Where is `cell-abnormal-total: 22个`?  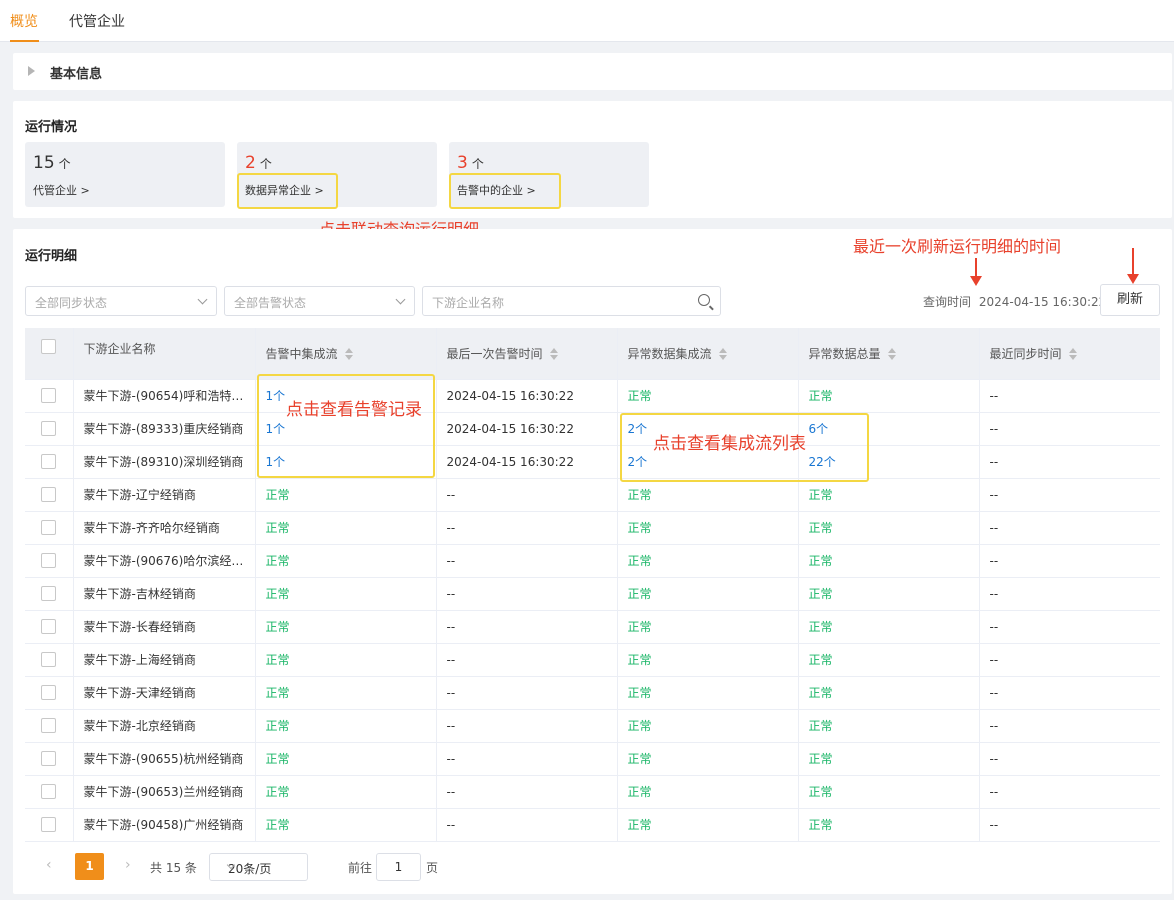
cell-abnormal-total: 22个 is located at coordinates (889, 462).